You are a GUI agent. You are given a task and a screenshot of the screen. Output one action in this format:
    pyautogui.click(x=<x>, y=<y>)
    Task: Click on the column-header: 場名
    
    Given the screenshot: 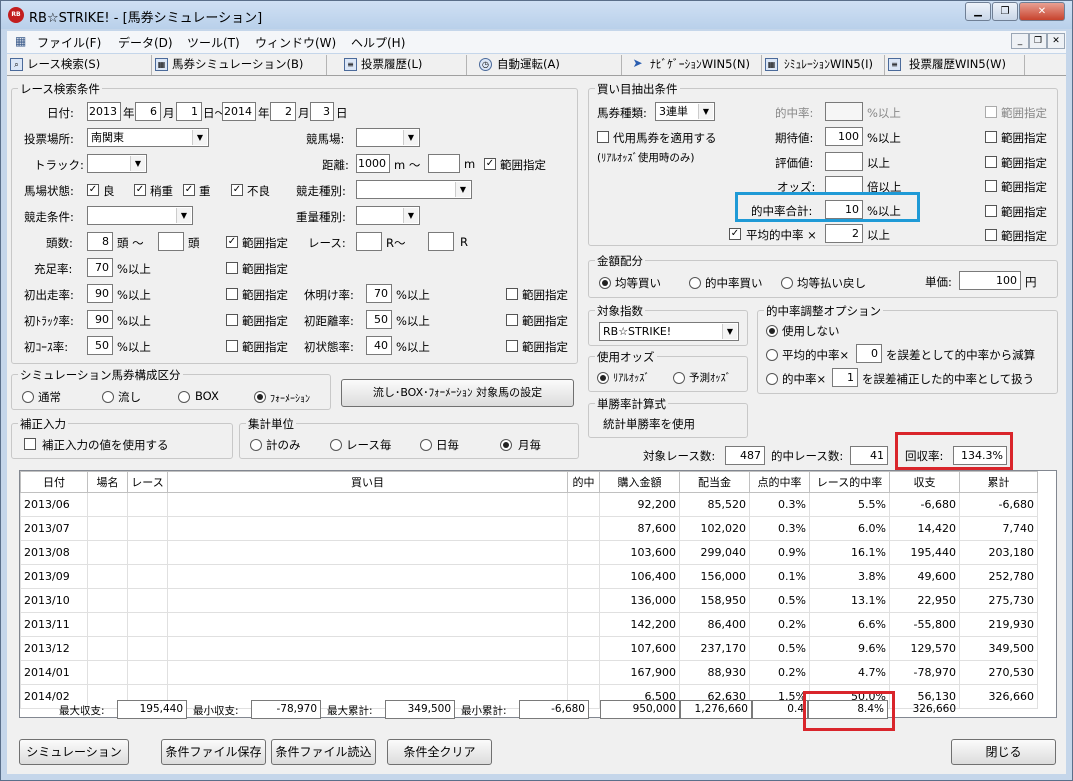 What is the action you would take?
    pyautogui.click(x=107, y=482)
    